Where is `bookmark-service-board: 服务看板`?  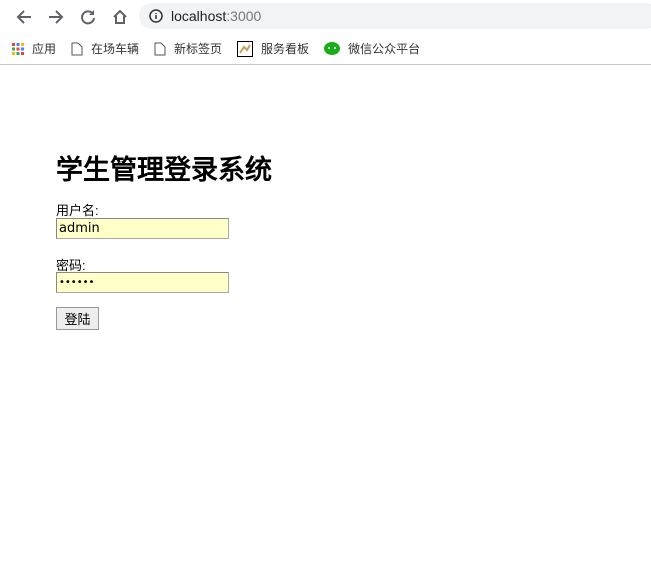 bookmark-service-board: 服务看板 is located at coordinates (273, 48).